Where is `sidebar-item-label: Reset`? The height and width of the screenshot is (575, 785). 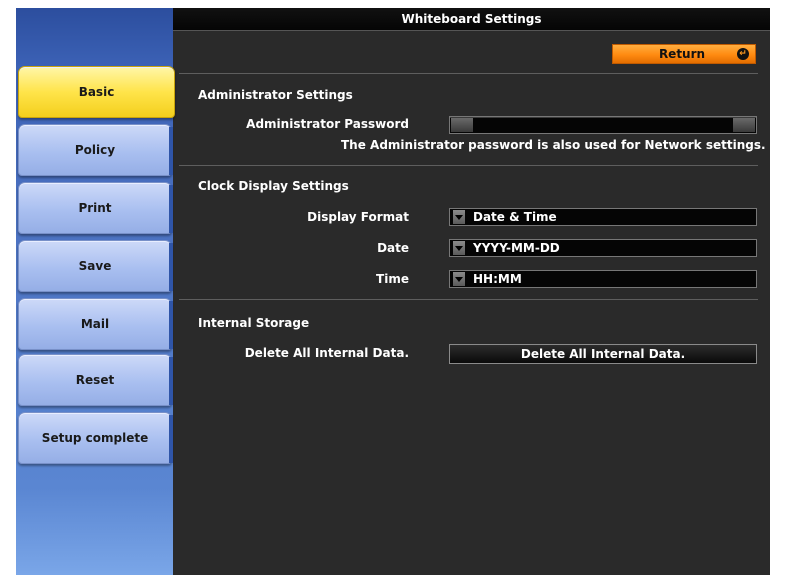 sidebar-item-label: Reset is located at coordinates (95, 380).